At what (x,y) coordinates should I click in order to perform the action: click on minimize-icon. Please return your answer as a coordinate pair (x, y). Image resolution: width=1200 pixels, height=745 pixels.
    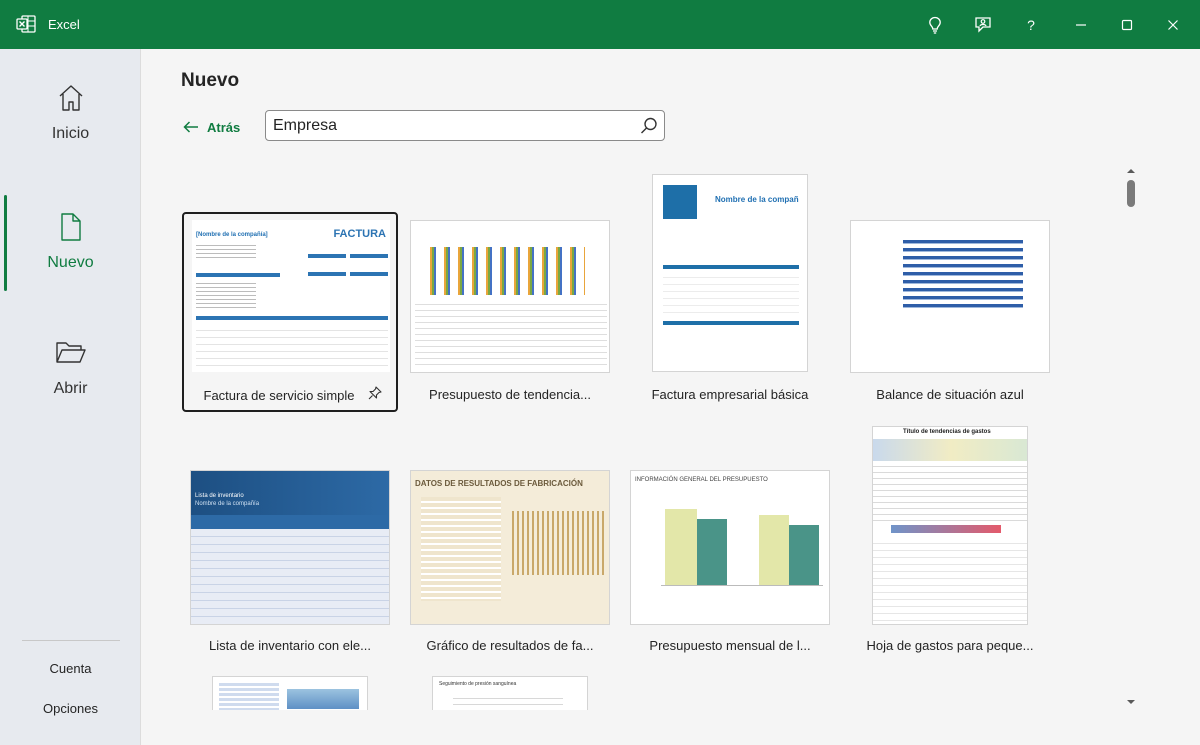
    Looking at the image, I should click on (1081, 24).